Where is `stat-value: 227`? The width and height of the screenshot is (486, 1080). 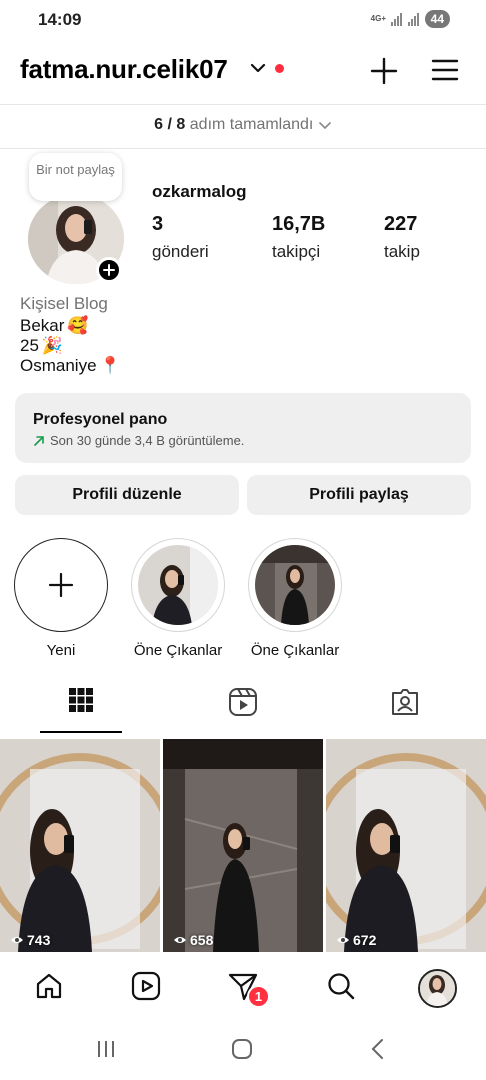
stat-value: 227 is located at coordinates (401, 224).